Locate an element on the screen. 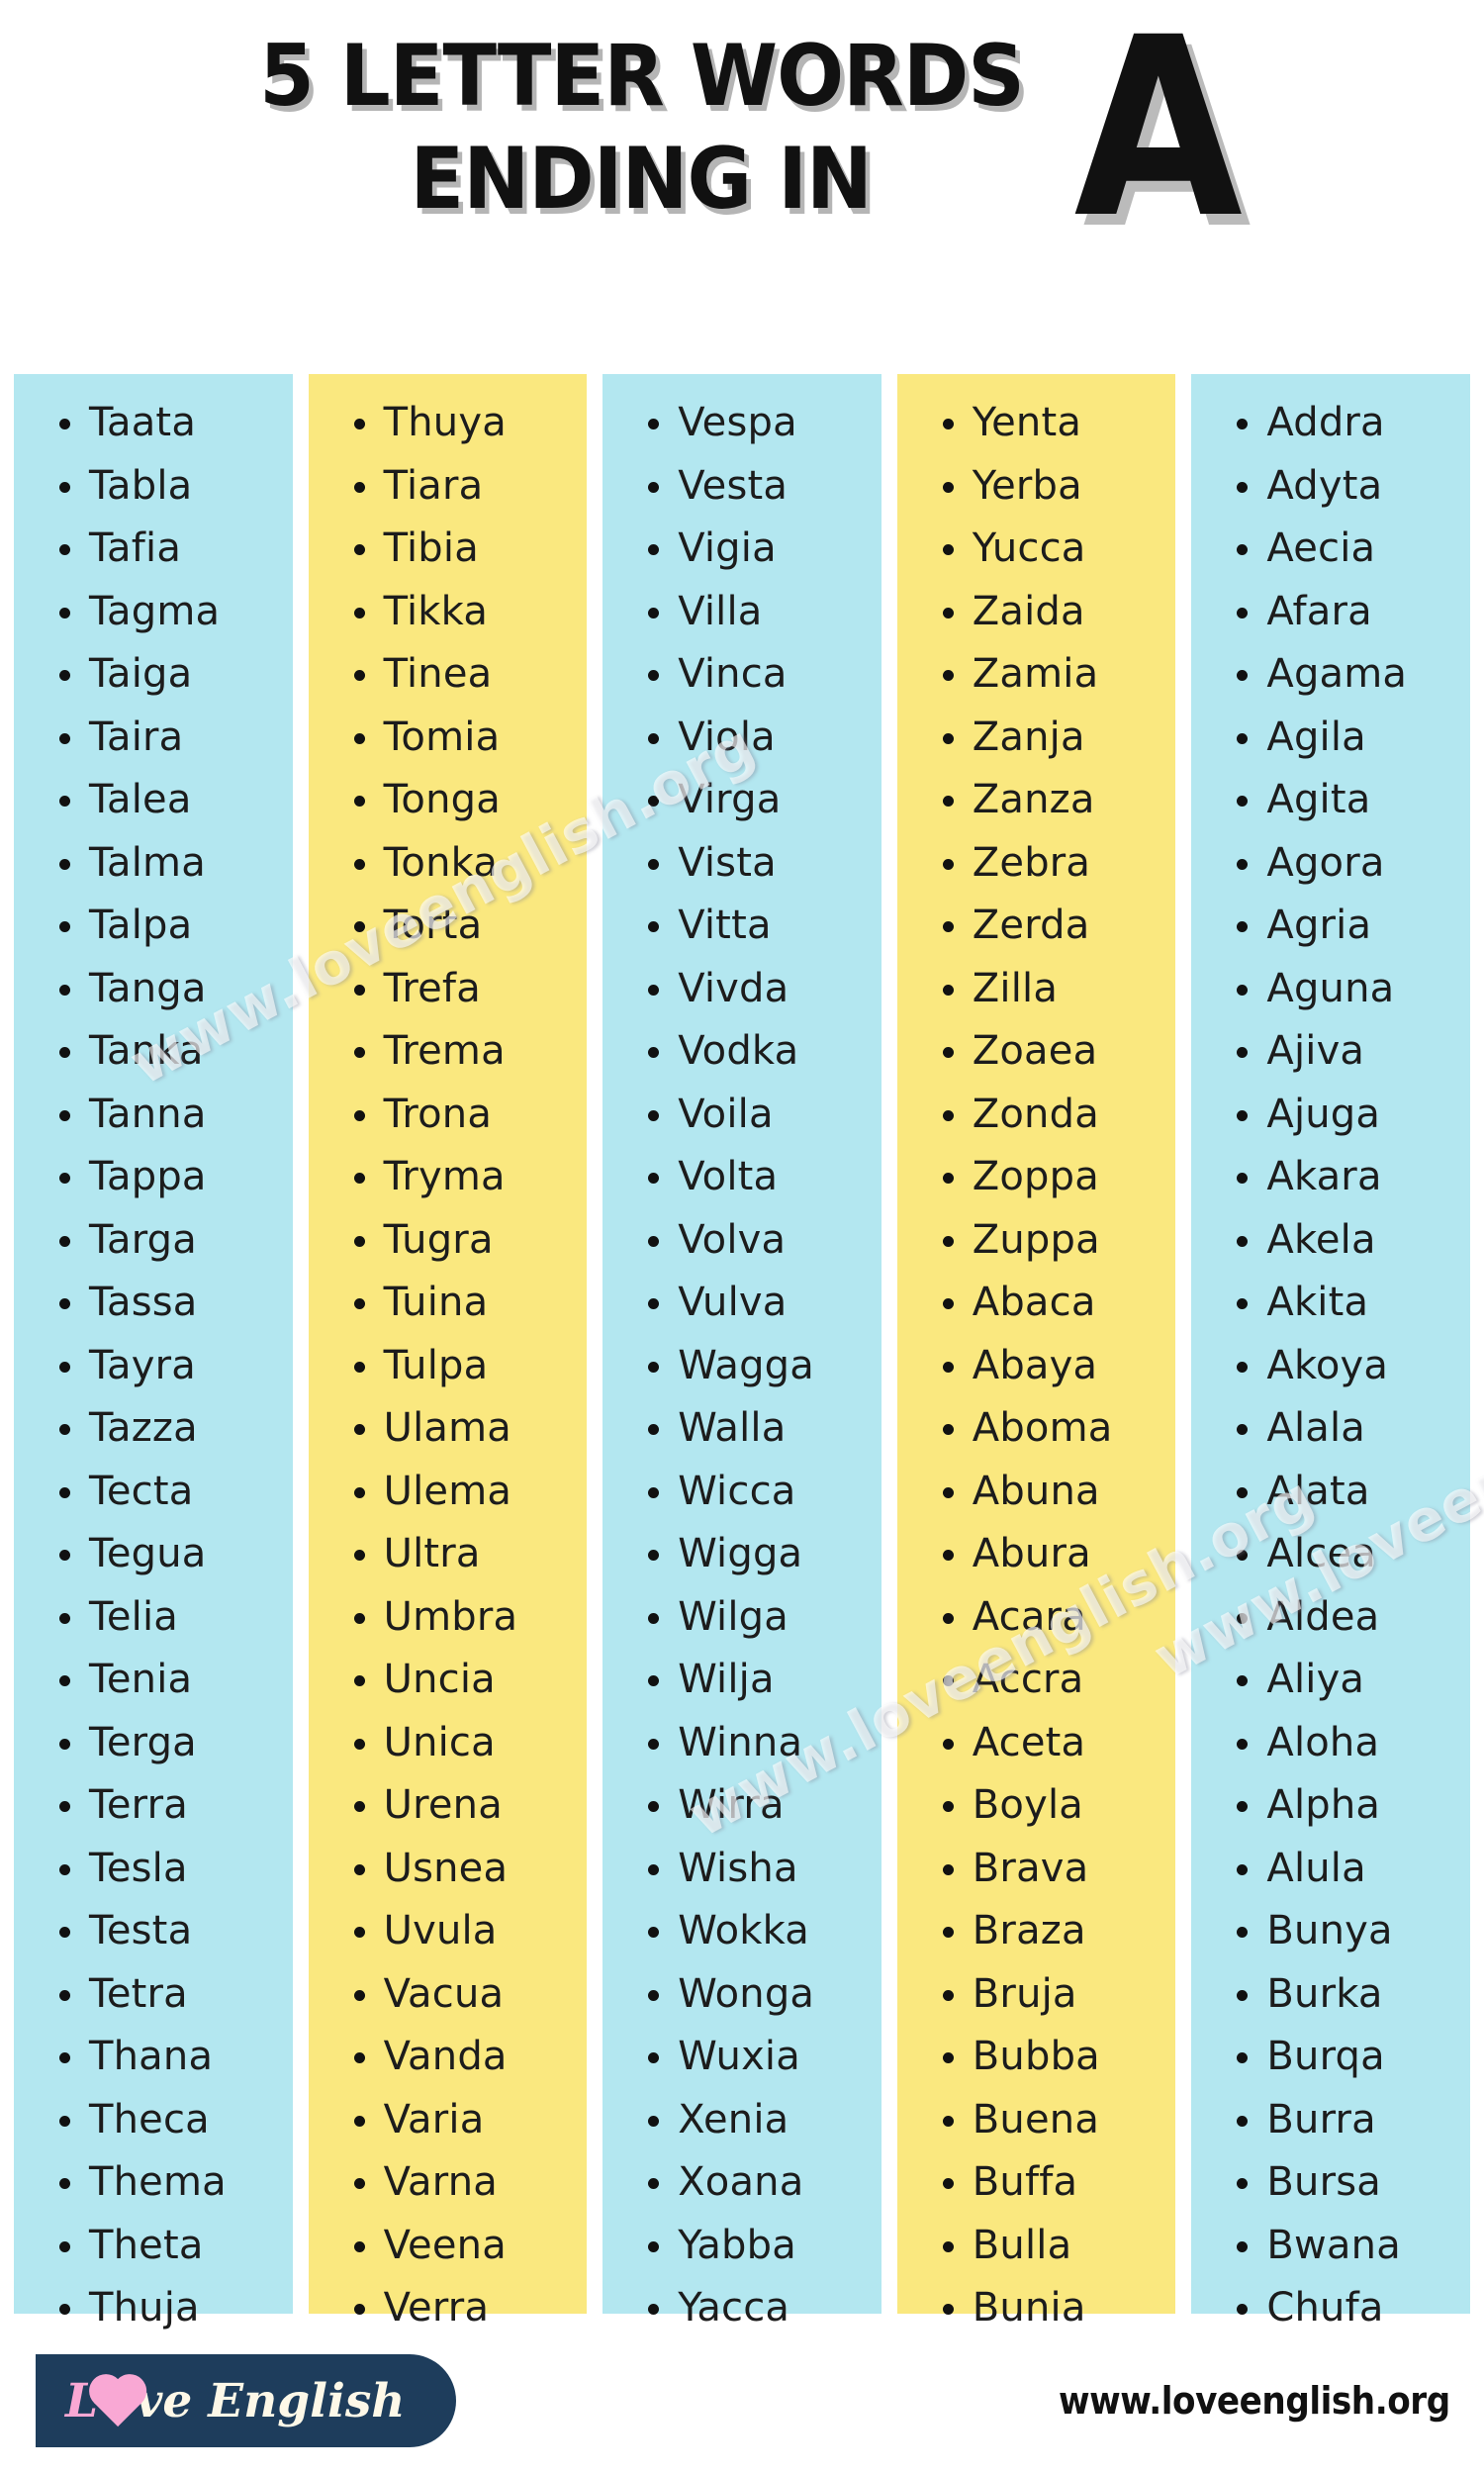 The image size is (1484, 2474). word-label: Viola is located at coordinates (727, 737).